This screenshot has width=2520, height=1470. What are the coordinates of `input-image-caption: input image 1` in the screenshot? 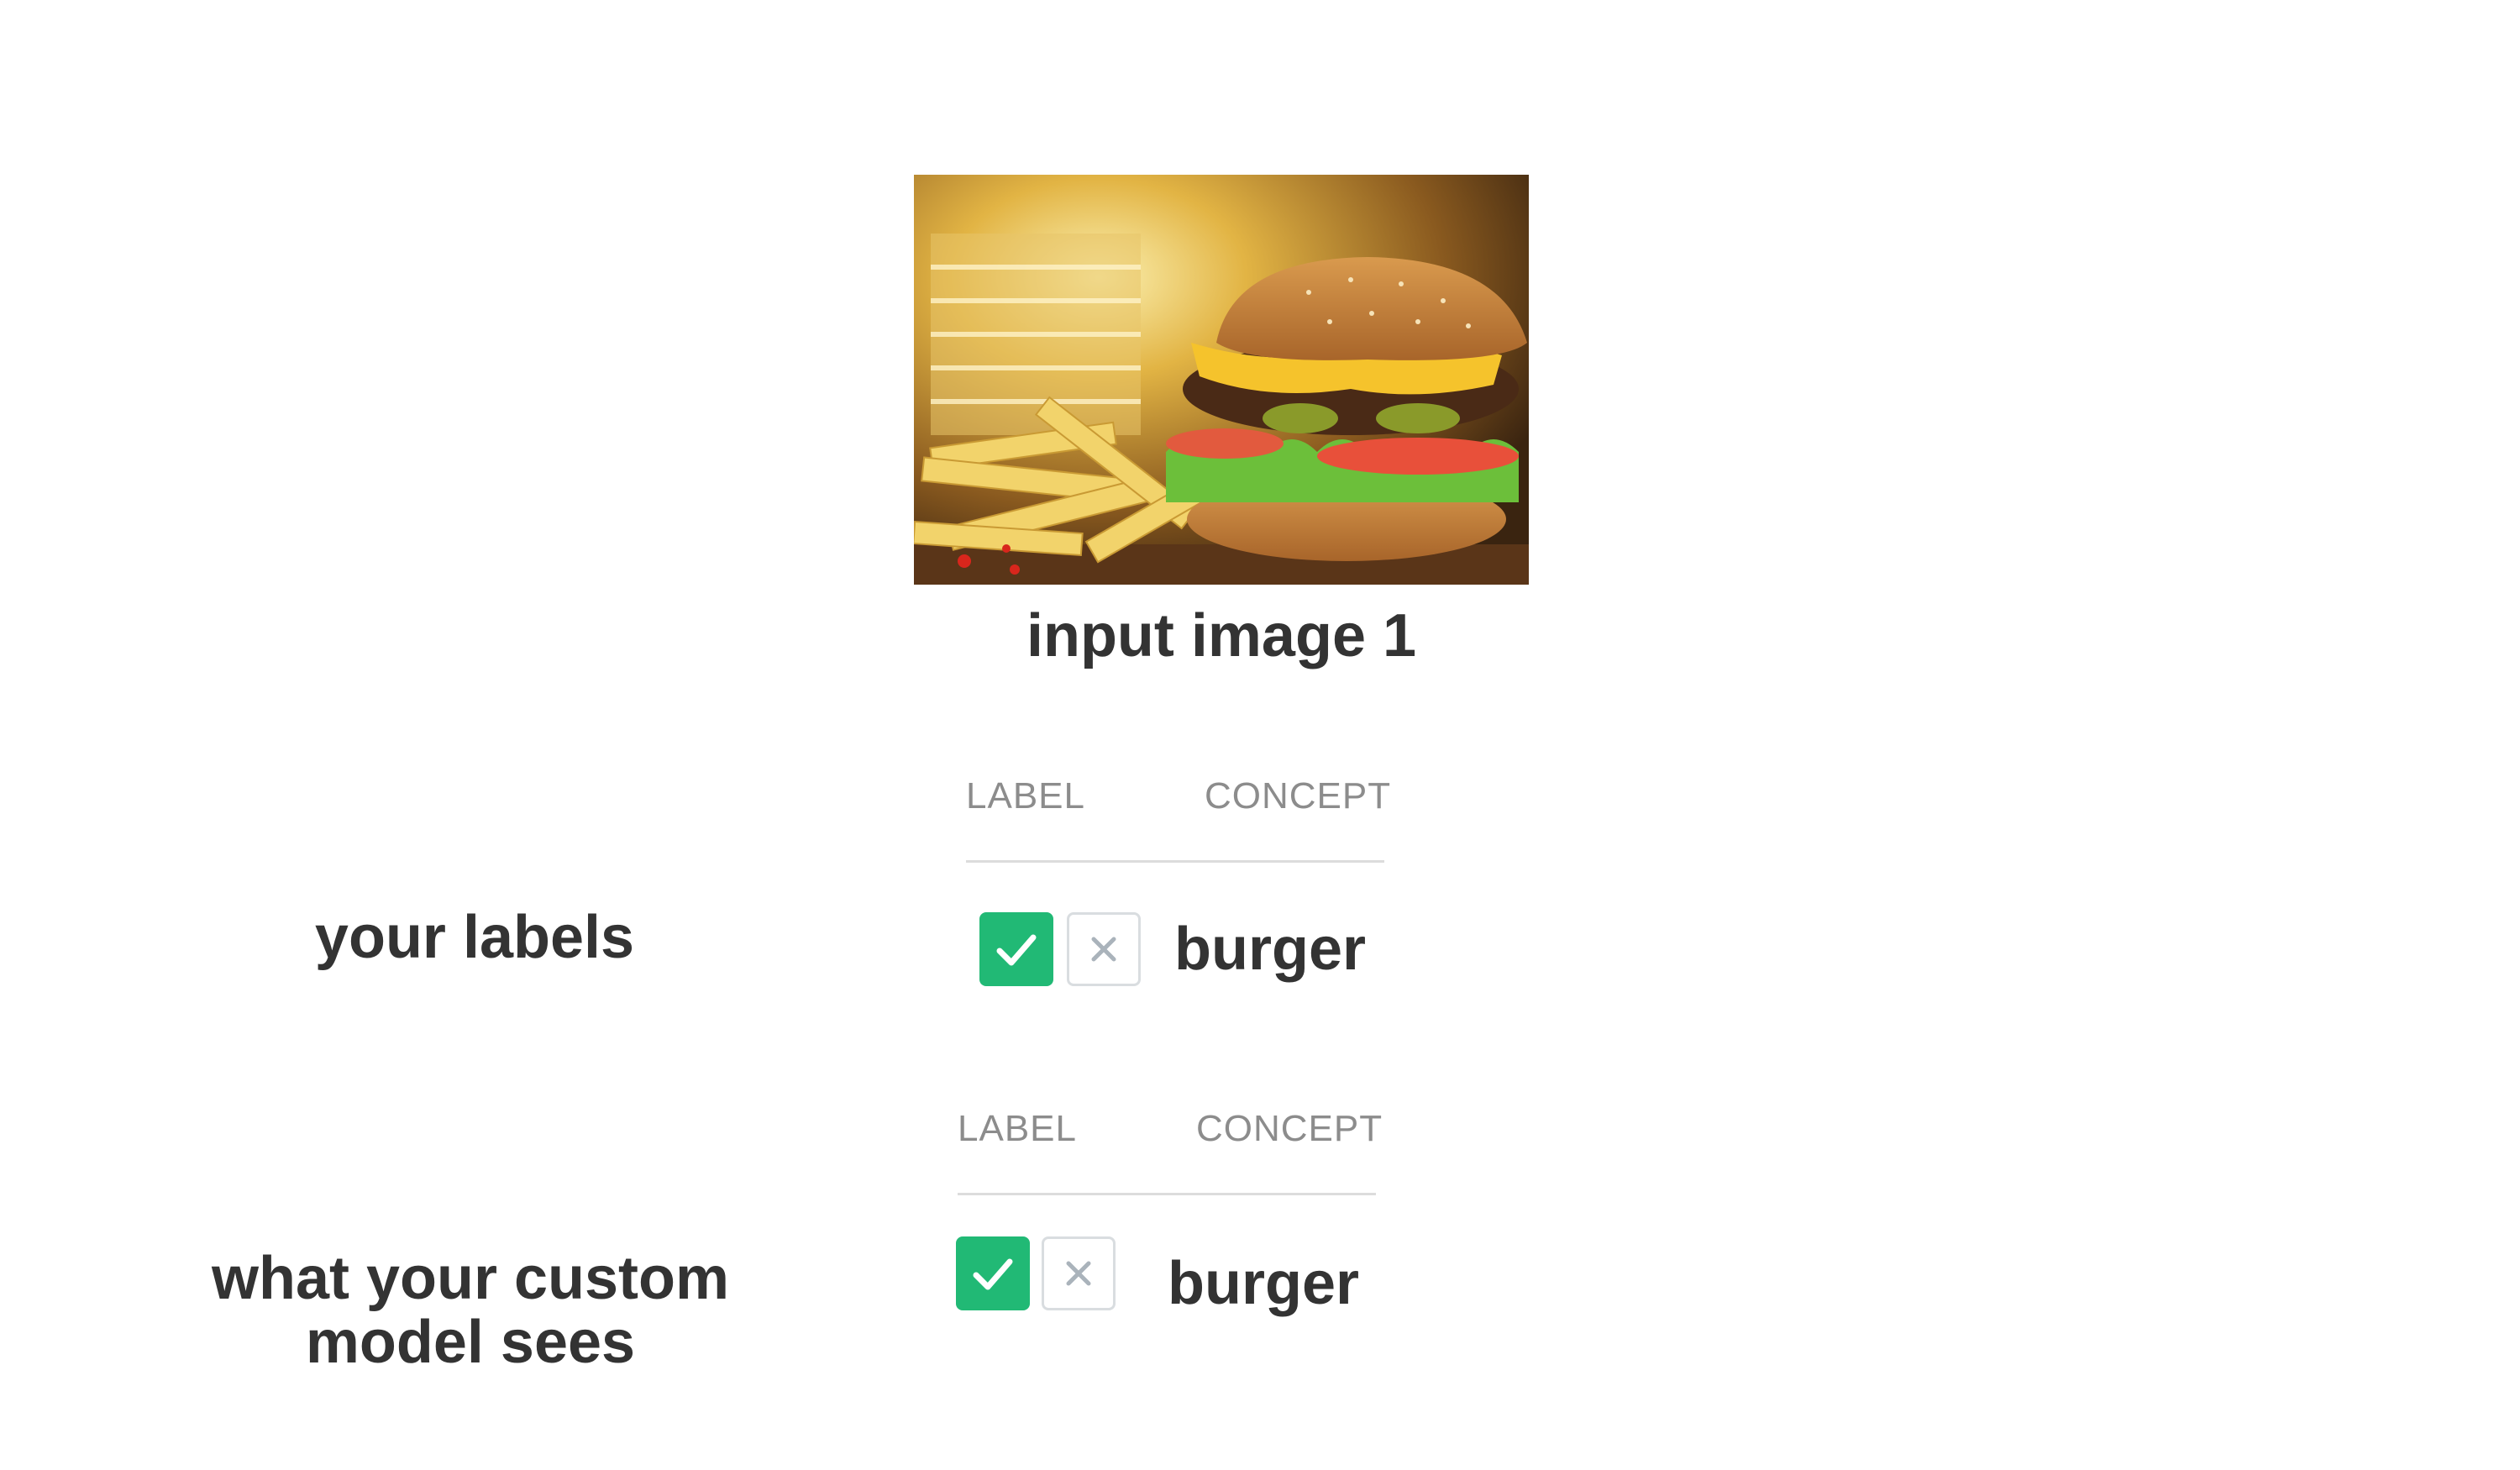 It's located at (1221, 635).